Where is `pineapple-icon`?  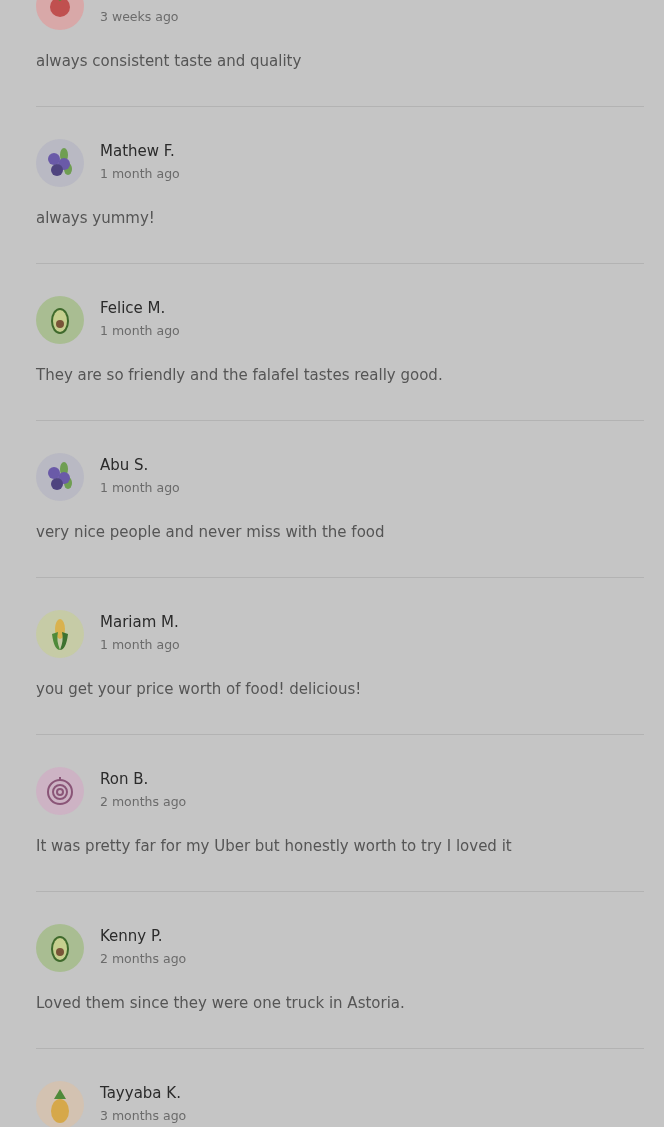 pineapple-icon is located at coordinates (60, 1104).